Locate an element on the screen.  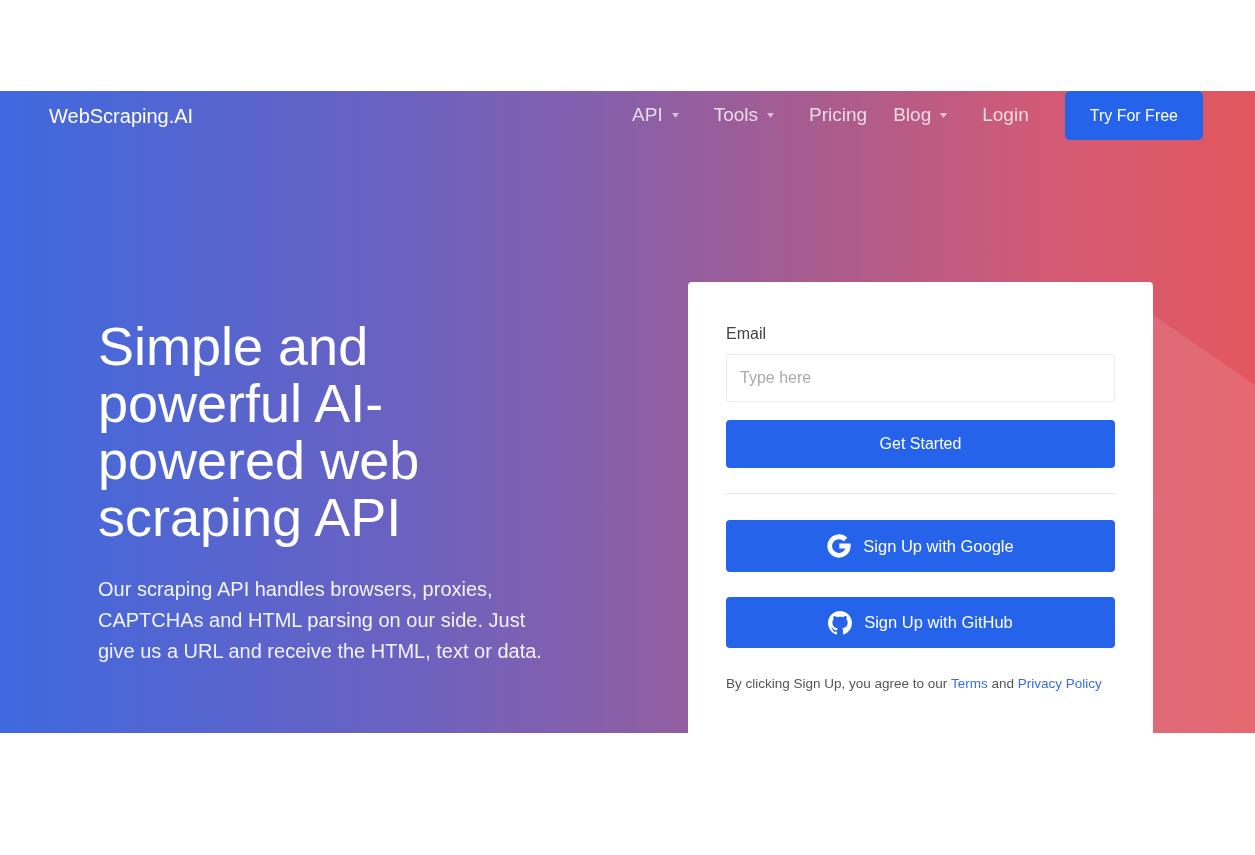
nav-dropdown-link: Tools is located at coordinates (748, 115).